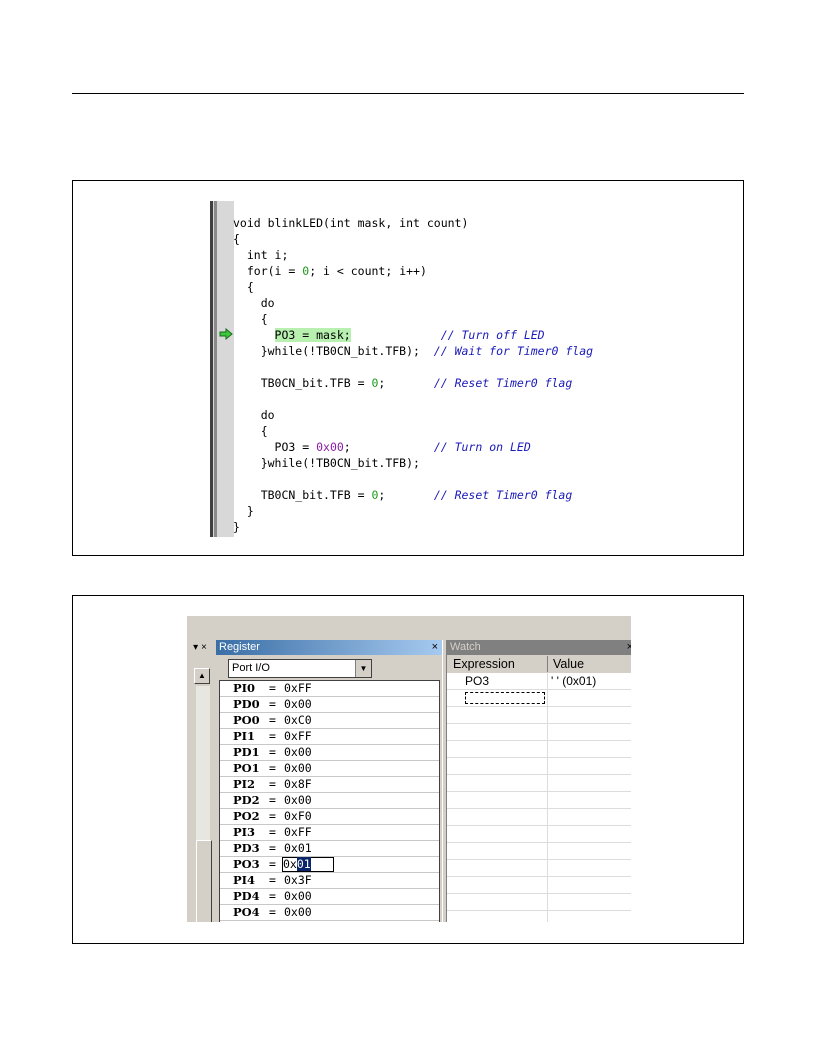  Describe the element at coordinates (330, 447) in the screenshot. I see `code-token: 0x00` at that location.